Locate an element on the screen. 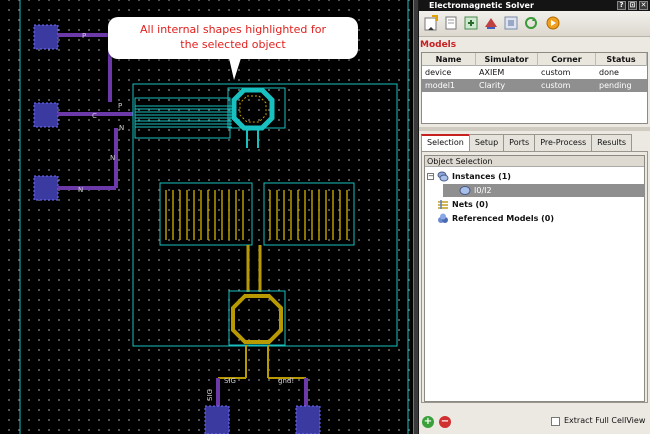 This screenshot has width=650, height=434. column-header-corner: Corner is located at coordinates (567, 59).